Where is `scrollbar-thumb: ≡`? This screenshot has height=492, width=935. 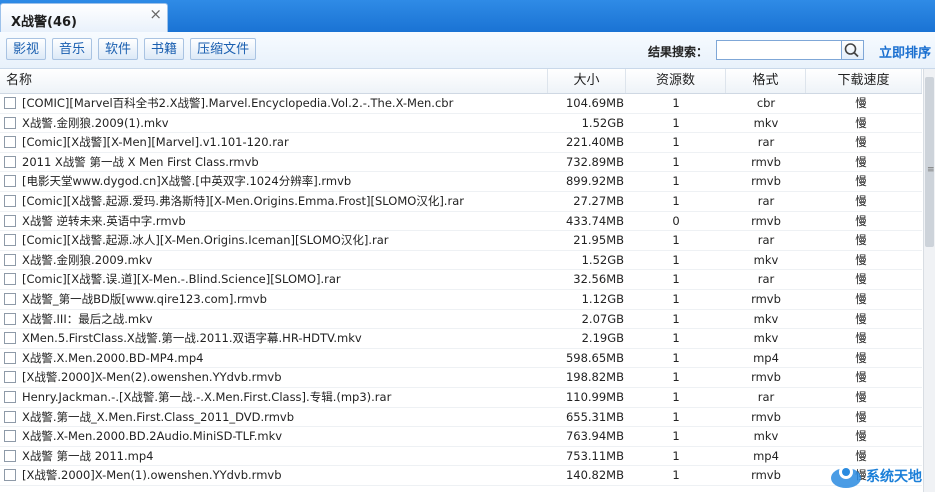
scrollbar-thumb: ≡ is located at coordinates (930, 162).